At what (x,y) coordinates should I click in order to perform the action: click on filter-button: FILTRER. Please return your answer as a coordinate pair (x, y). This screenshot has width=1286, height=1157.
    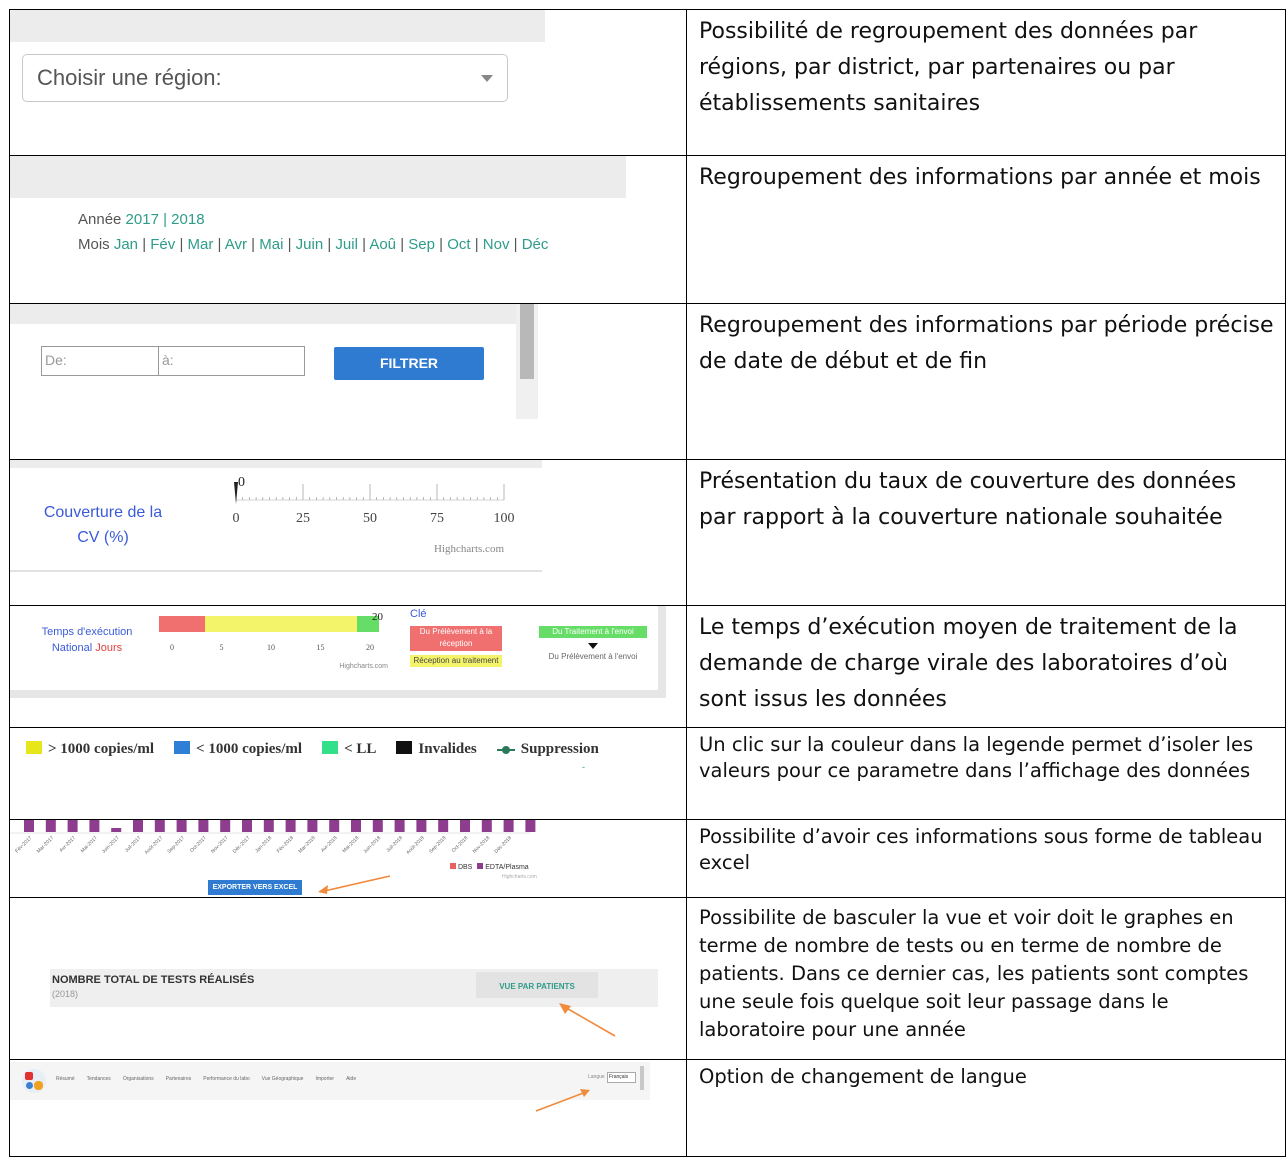
    Looking at the image, I should click on (409, 363).